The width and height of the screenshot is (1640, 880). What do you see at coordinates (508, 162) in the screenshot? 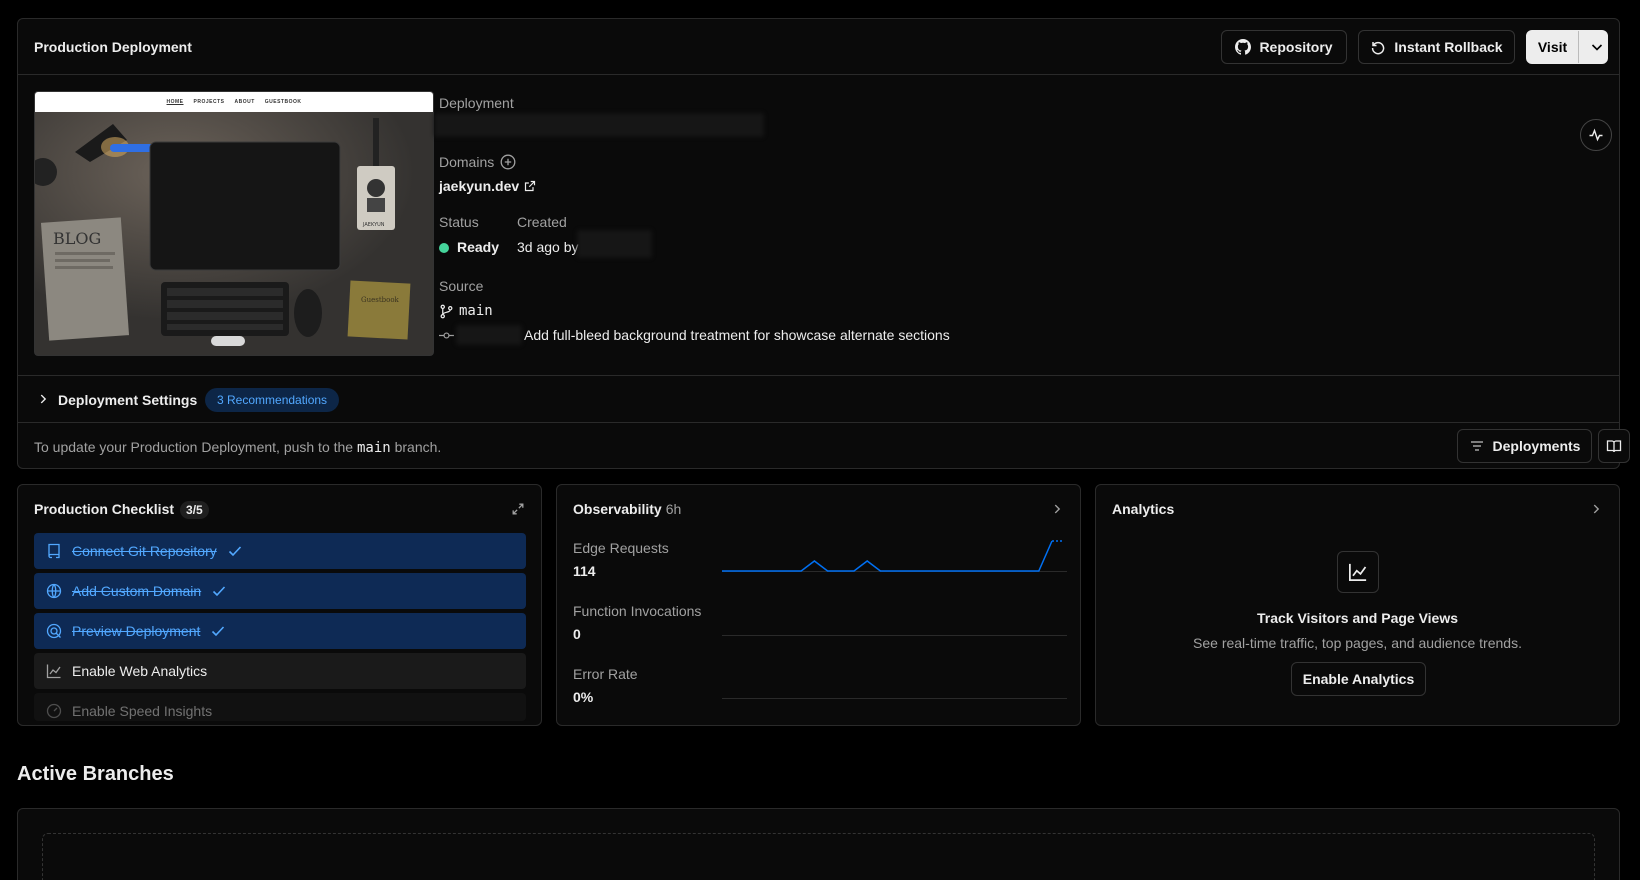
I see `add-domain-icon` at bounding box center [508, 162].